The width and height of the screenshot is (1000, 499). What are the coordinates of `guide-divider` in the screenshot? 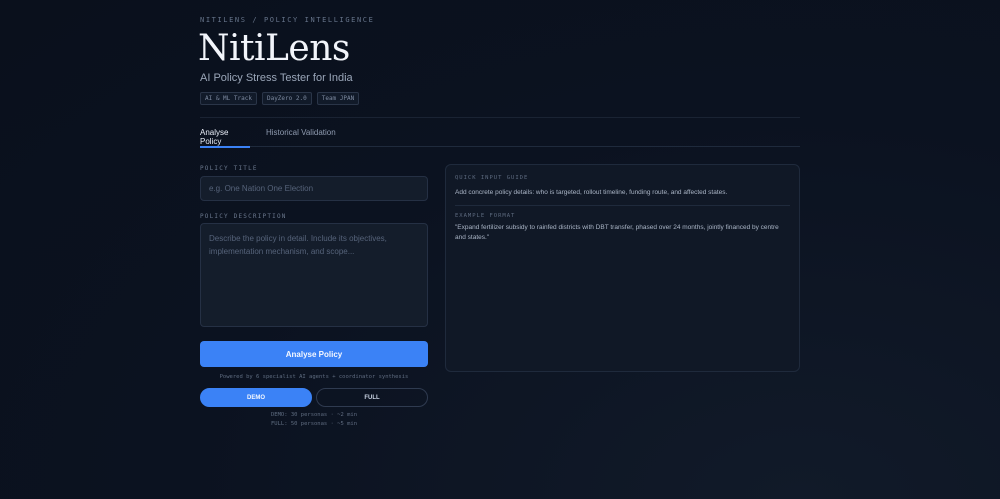 It's located at (622, 205).